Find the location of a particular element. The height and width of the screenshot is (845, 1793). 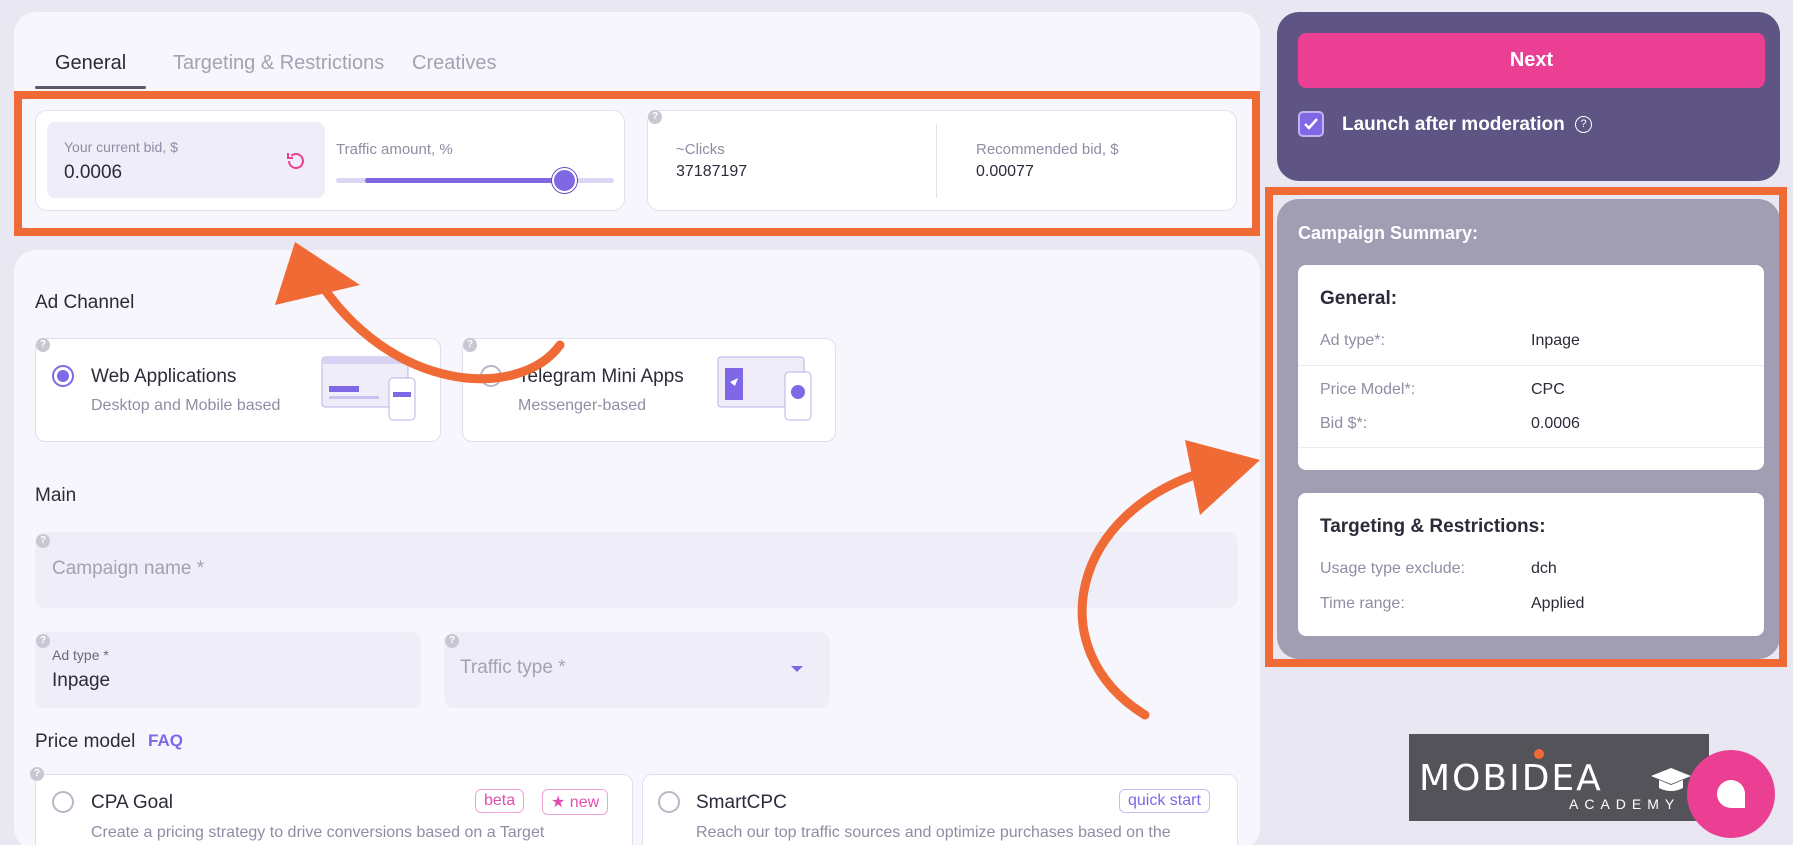

checkmark-icon is located at coordinates (1311, 124).